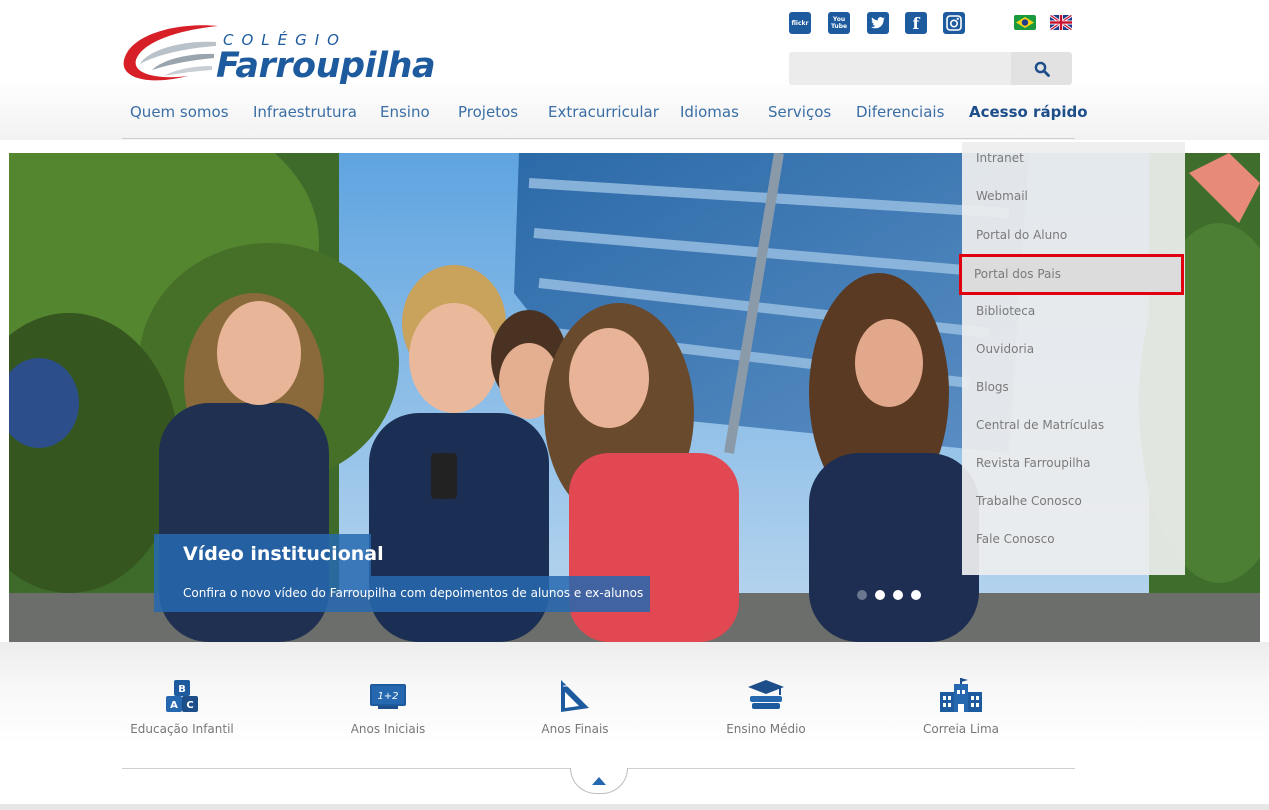  Describe the element at coordinates (961, 695) in the screenshot. I see `school-building-icon` at that location.